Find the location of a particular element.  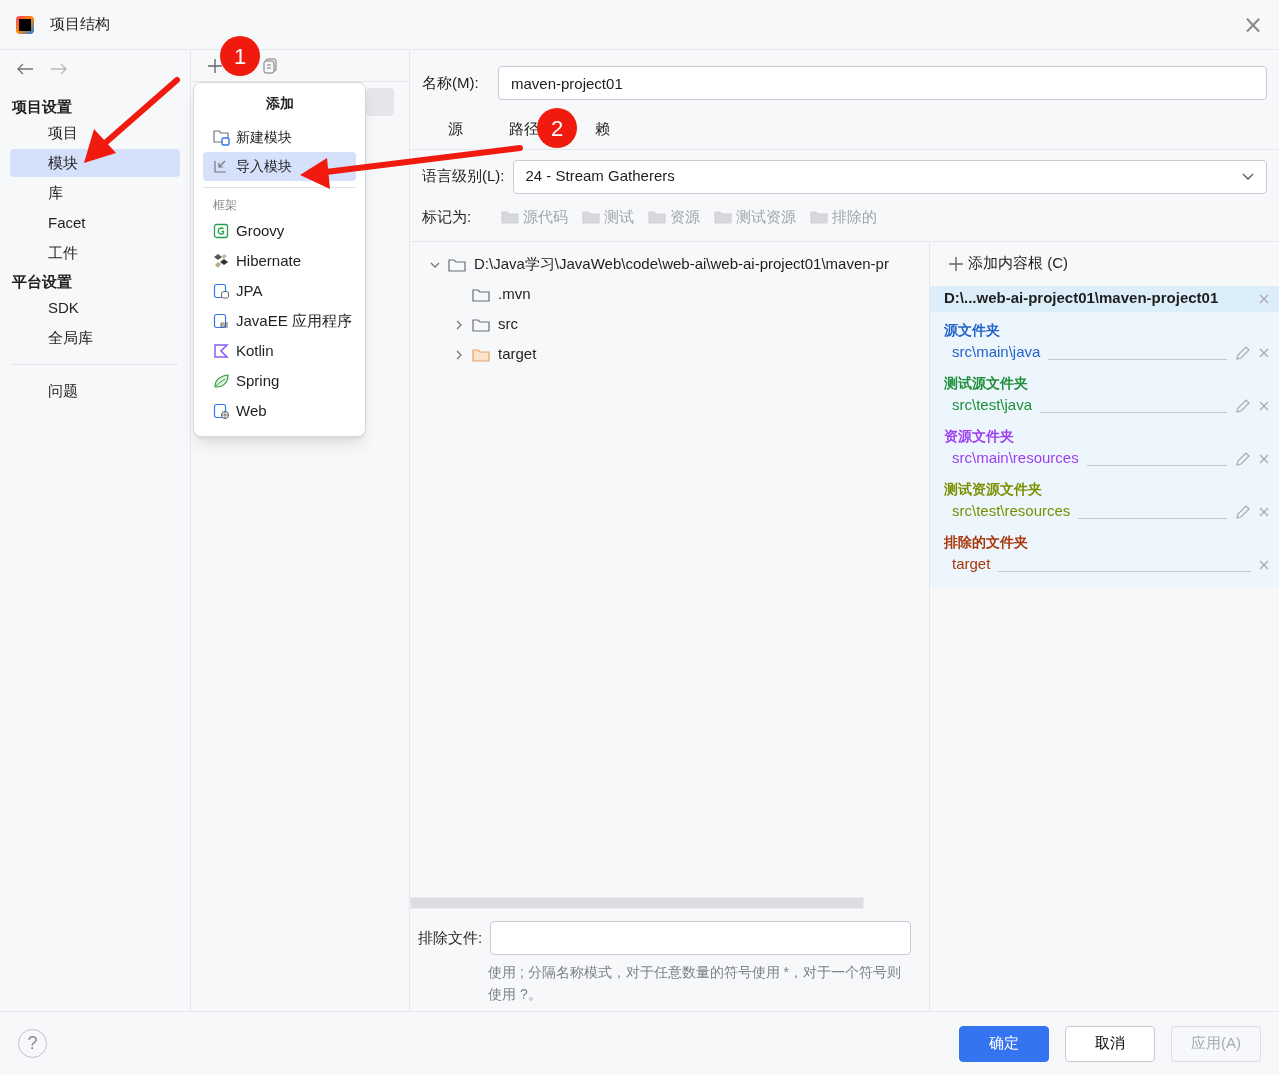

section-header: 项目设置 is located at coordinates (42, 106).